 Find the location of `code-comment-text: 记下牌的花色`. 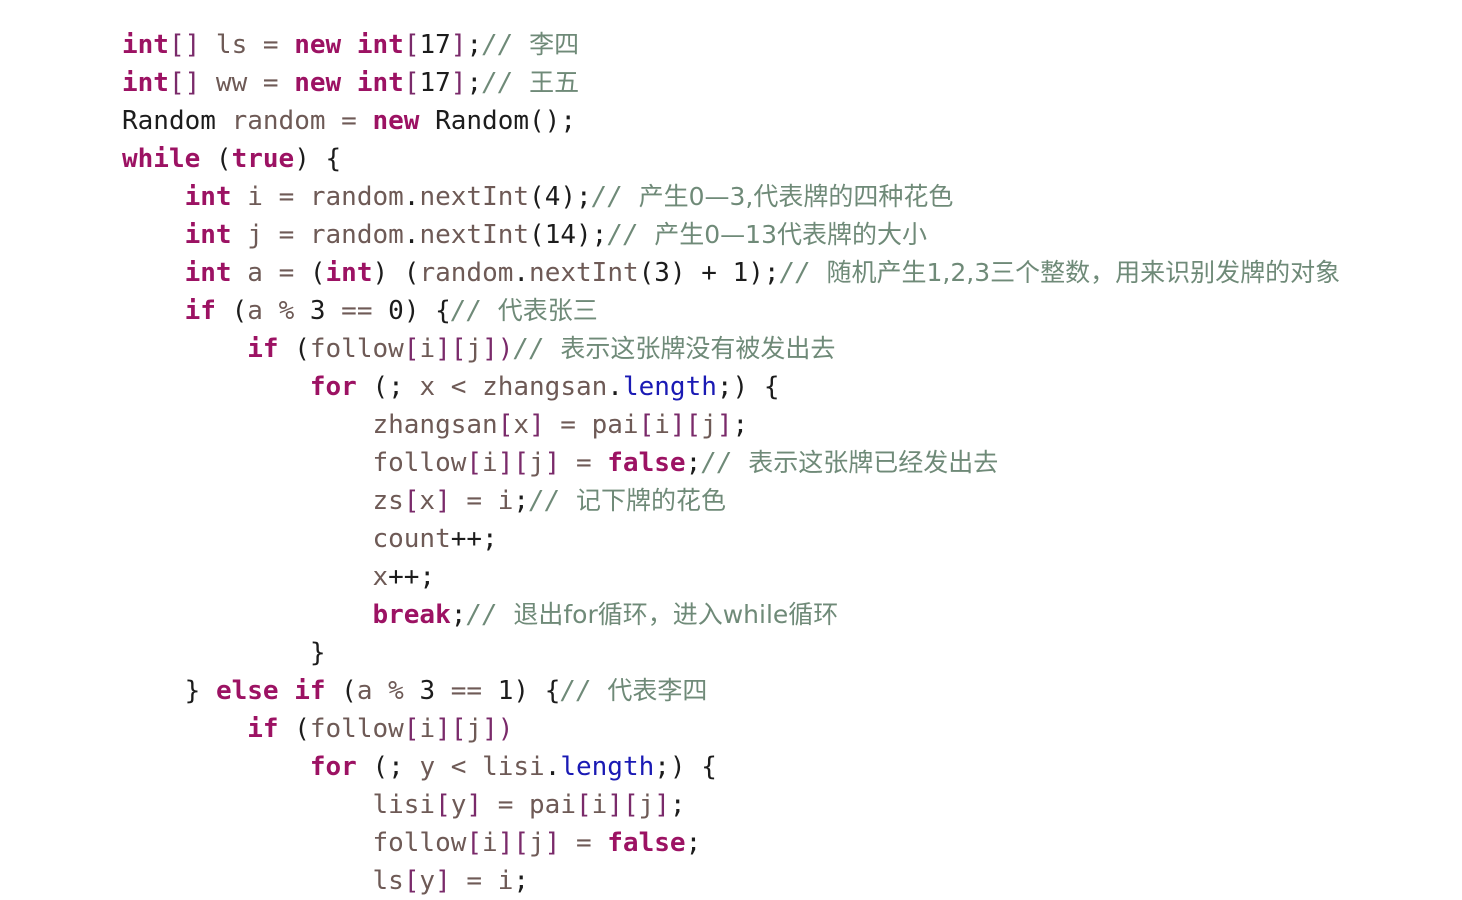

code-comment-text: 记下牌的花色 is located at coordinates (650, 500).